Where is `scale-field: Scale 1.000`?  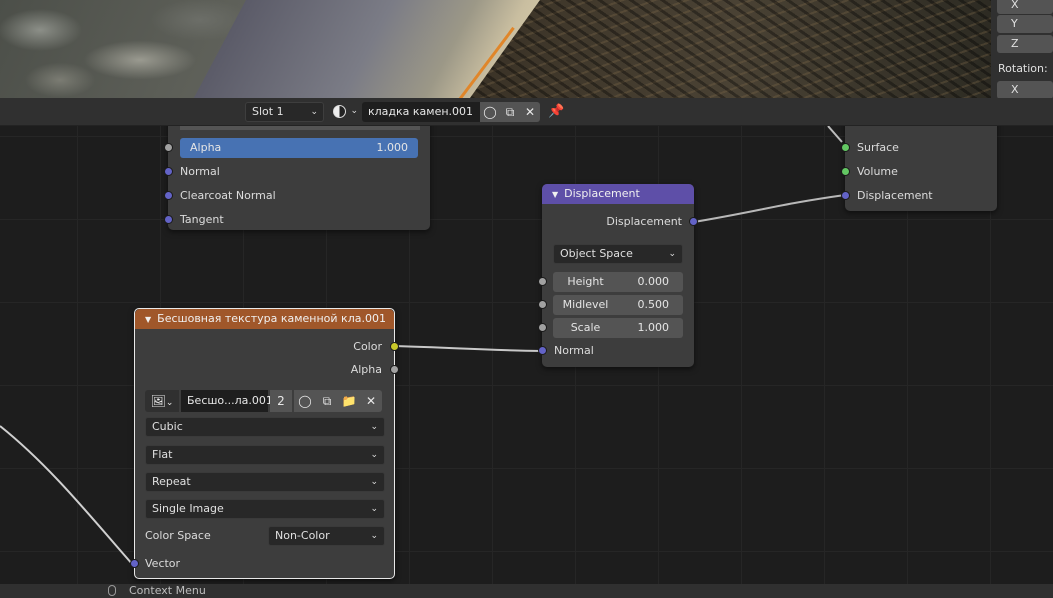 scale-field: Scale 1.000 is located at coordinates (618, 328).